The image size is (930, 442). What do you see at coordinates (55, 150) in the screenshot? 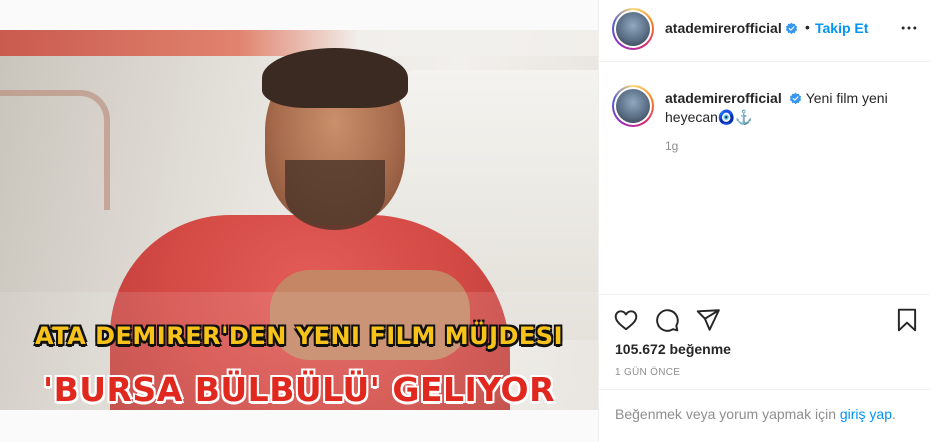
I see `photo-boat-rail` at bounding box center [55, 150].